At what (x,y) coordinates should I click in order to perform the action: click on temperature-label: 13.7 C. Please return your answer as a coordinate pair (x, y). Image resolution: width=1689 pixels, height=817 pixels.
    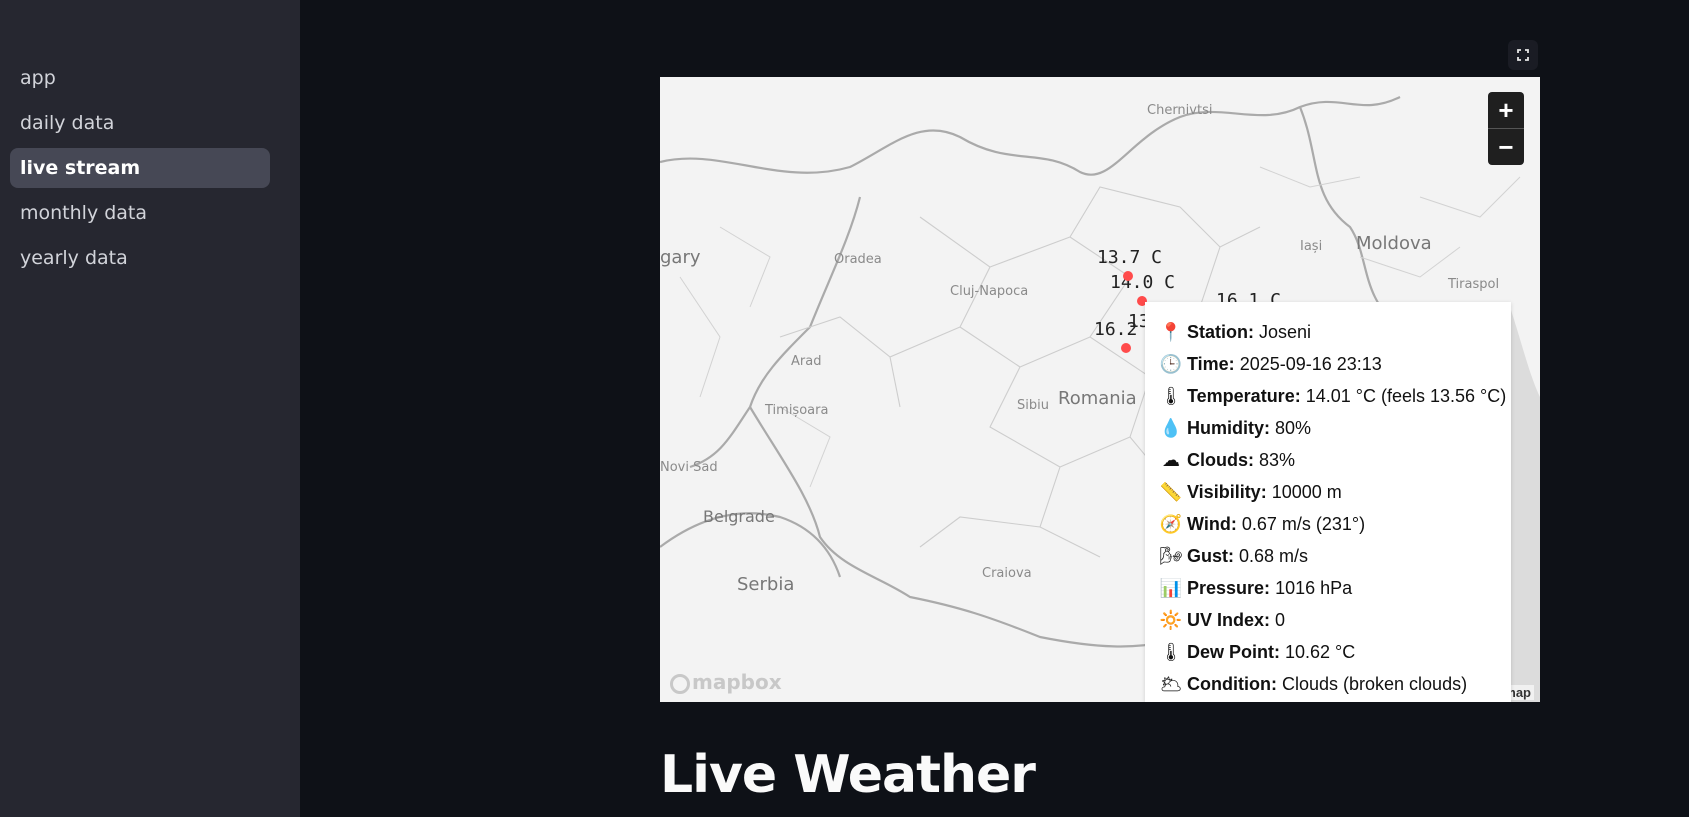
    Looking at the image, I should click on (1130, 257).